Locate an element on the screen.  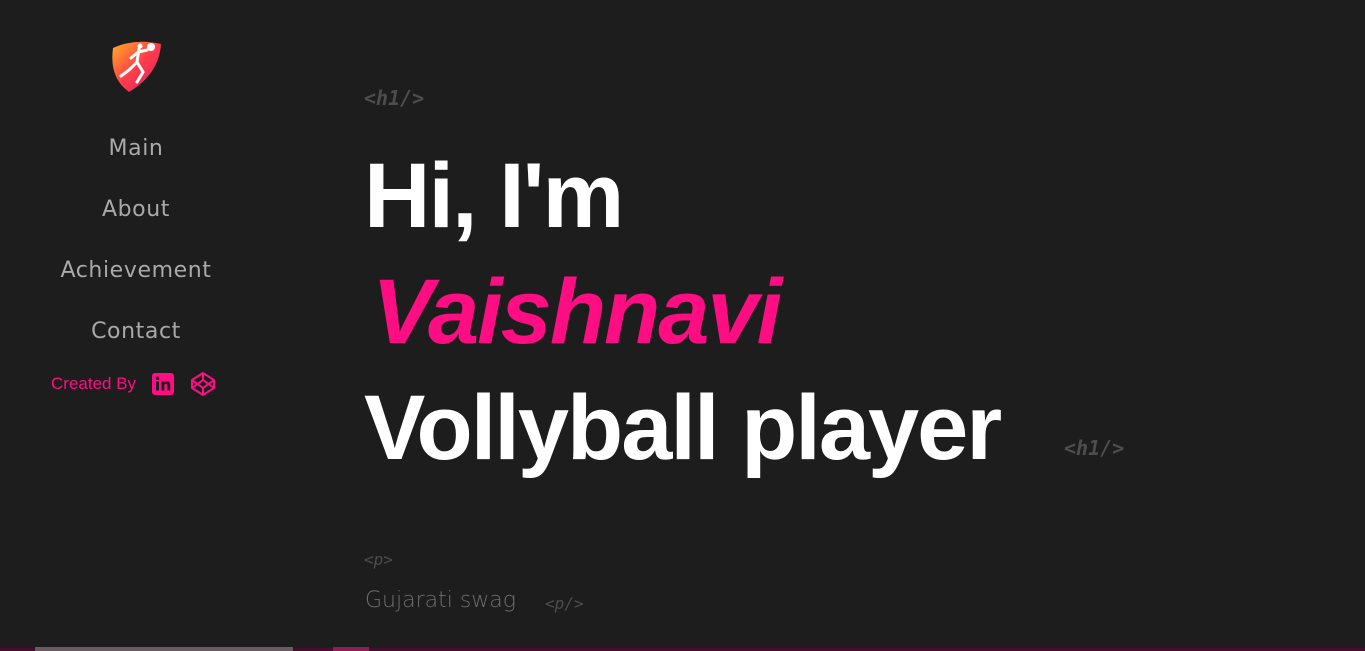
nav-link-achievement: Achievement is located at coordinates (135, 271).